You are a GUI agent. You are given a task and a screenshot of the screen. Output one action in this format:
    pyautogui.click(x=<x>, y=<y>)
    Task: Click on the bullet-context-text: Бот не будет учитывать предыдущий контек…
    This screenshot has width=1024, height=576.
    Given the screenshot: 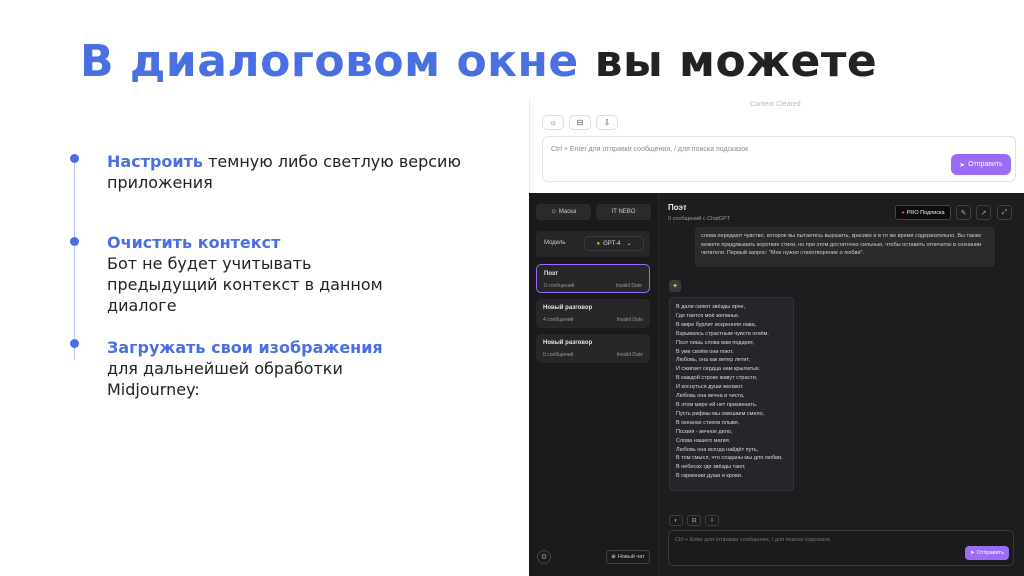 What is the action you would take?
    pyautogui.click(x=245, y=284)
    